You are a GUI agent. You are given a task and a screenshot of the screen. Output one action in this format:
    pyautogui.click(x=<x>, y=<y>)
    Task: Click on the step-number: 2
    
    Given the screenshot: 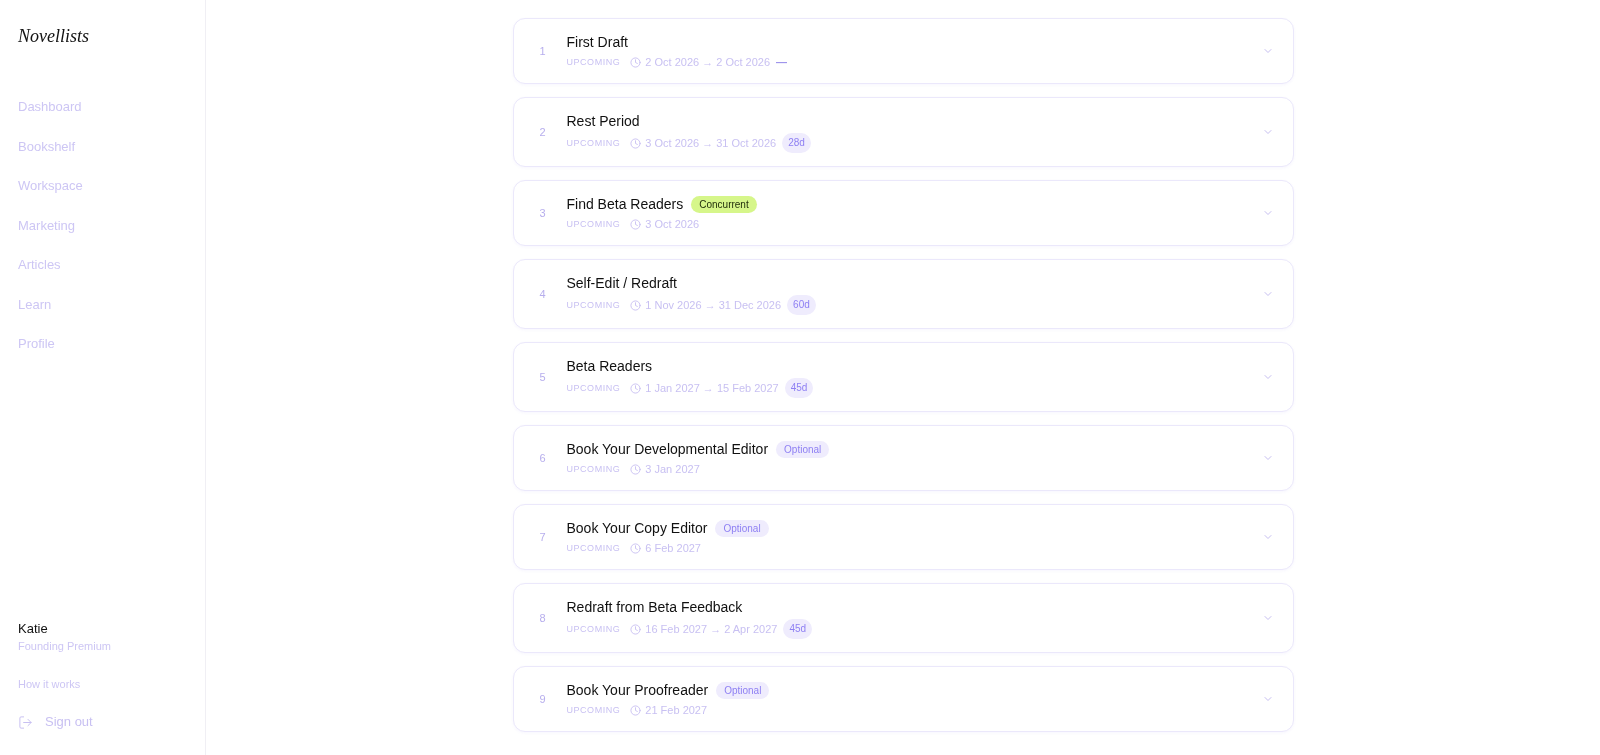 What is the action you would take?
    pyautogui.click(x=543, y=132)
    